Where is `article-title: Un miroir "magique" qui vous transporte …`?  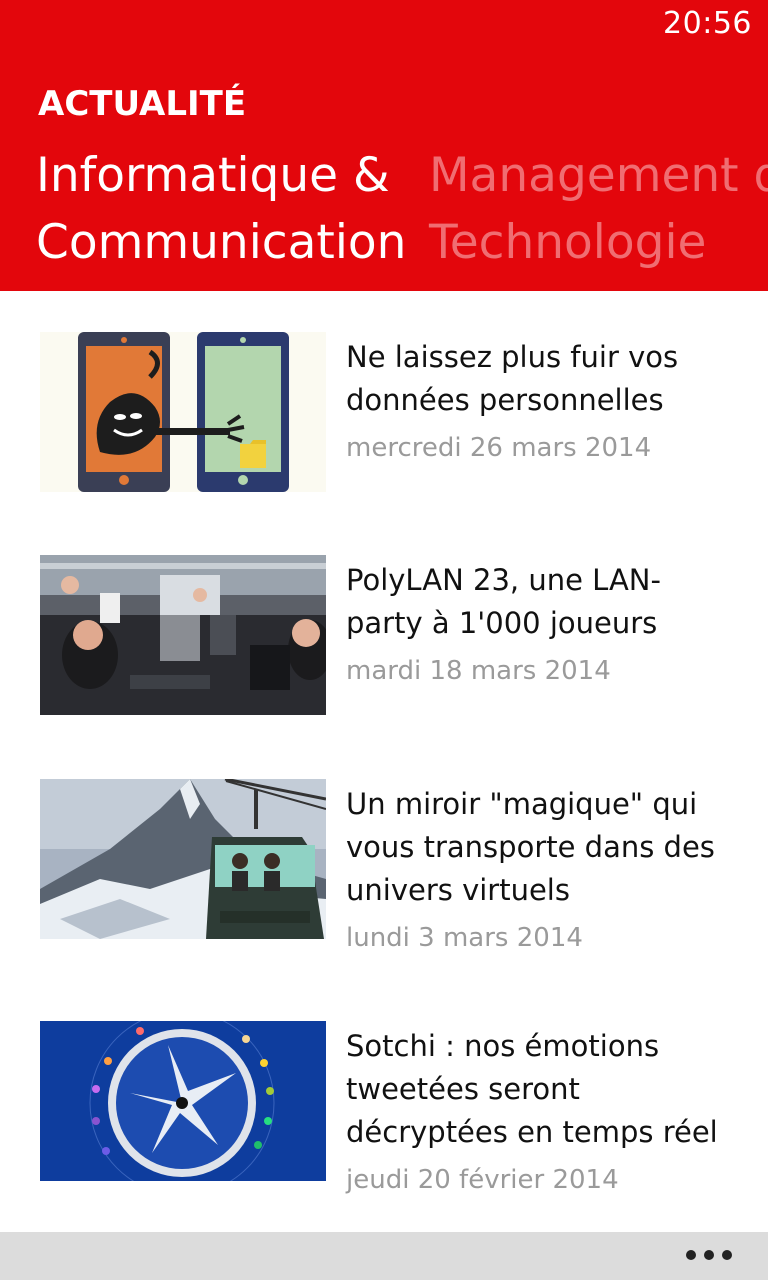
article-title: Un miroir "magique" qui vous transporte … is located at coordinates (551, 847).